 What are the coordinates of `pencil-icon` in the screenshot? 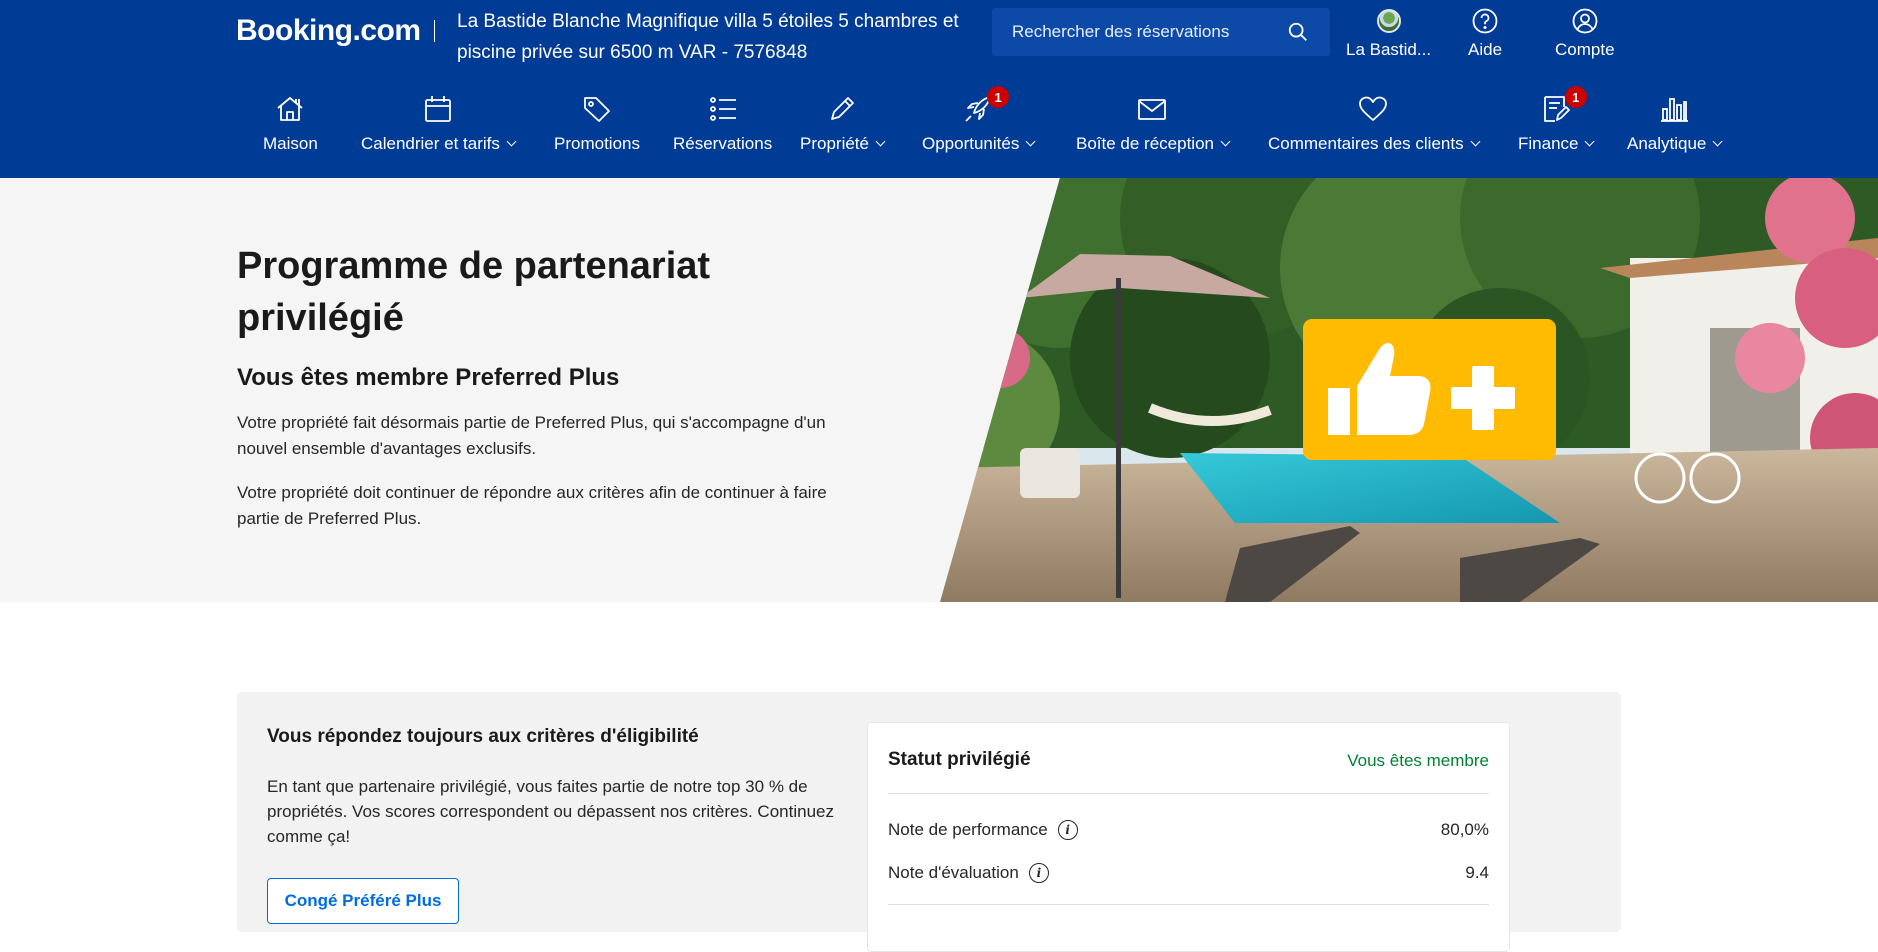 It's located at (842, 109).